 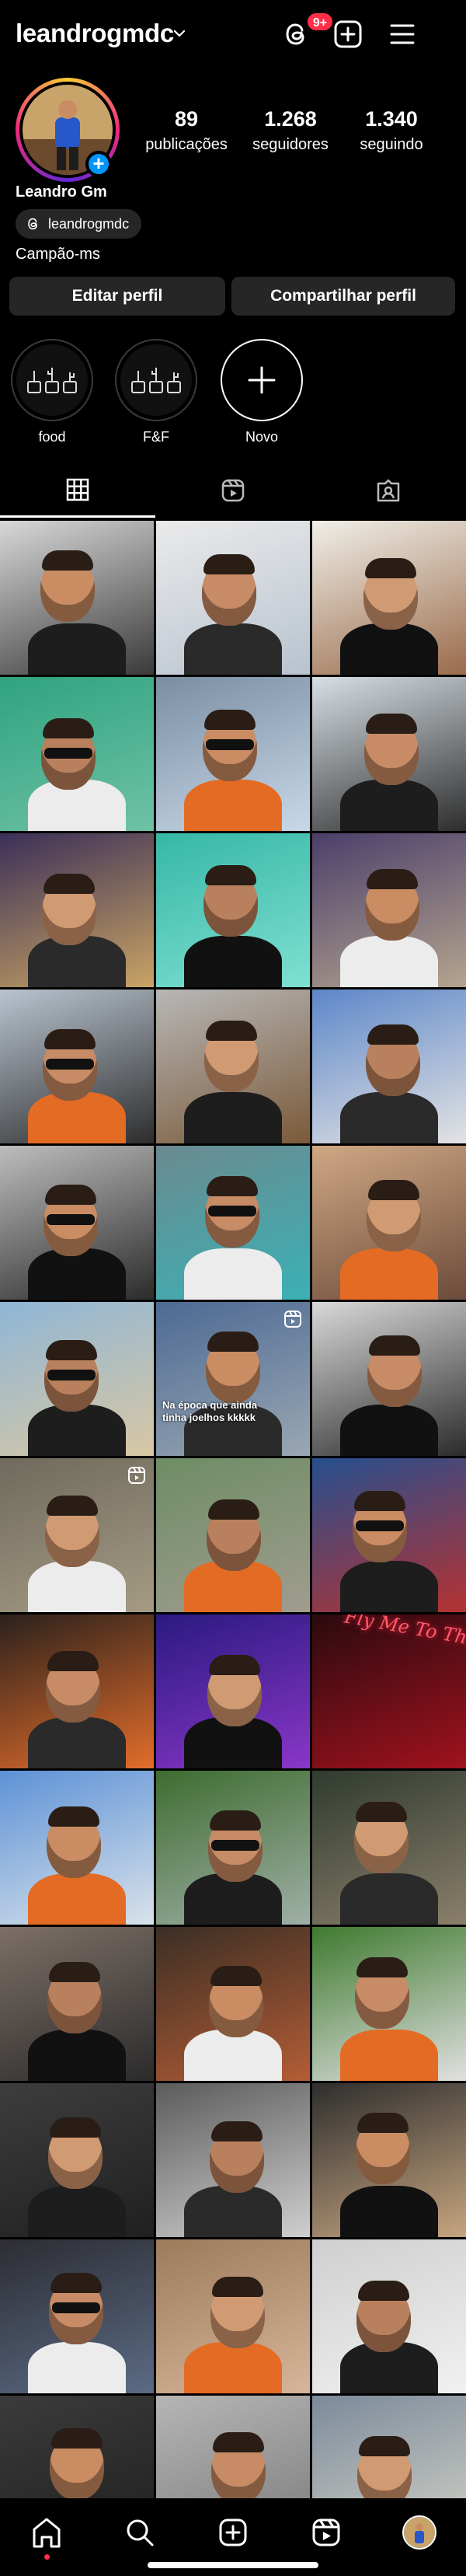 I want to click on profile-name: Leandro Gm, so click(x=61, y=192).